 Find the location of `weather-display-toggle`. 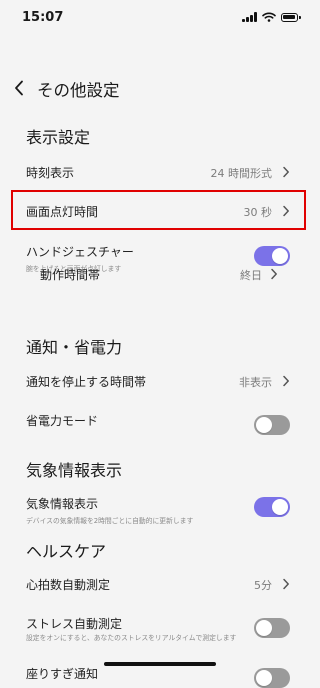

weather-display-toggle is located at coordinates (272, 507).